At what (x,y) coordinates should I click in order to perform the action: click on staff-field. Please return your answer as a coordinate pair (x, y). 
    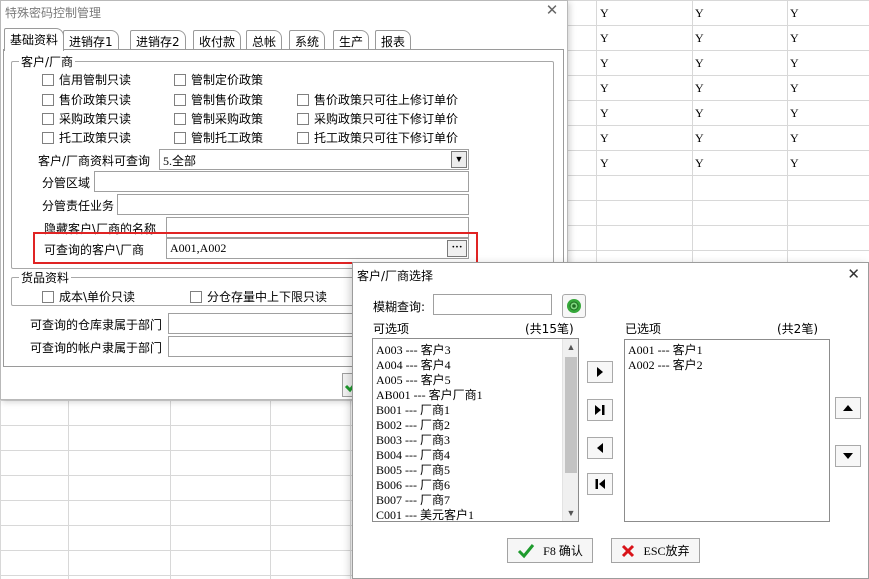
    Looking at the image, I should click on (293, 204).